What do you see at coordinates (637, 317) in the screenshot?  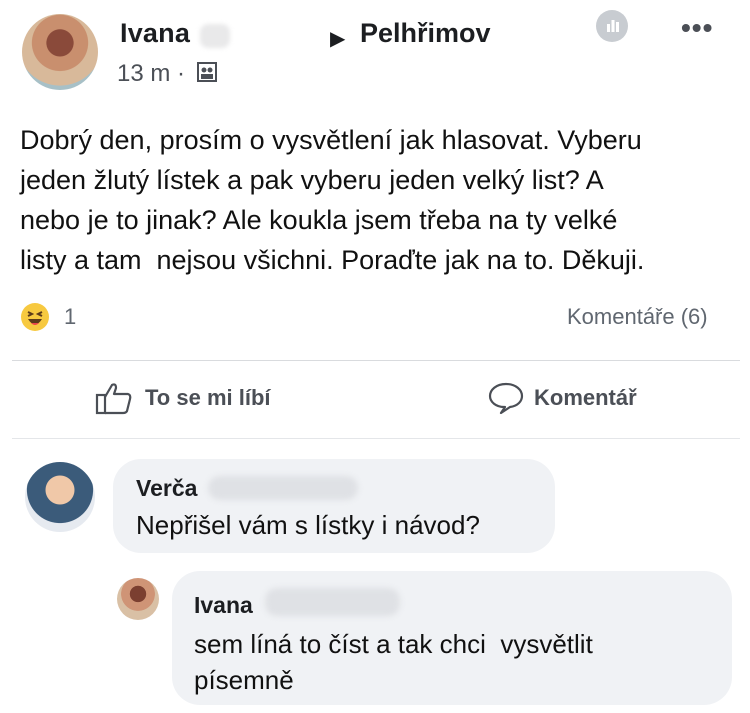 I see `comments-count-link: Komentáře (6)` at bounding box center [637, 317].